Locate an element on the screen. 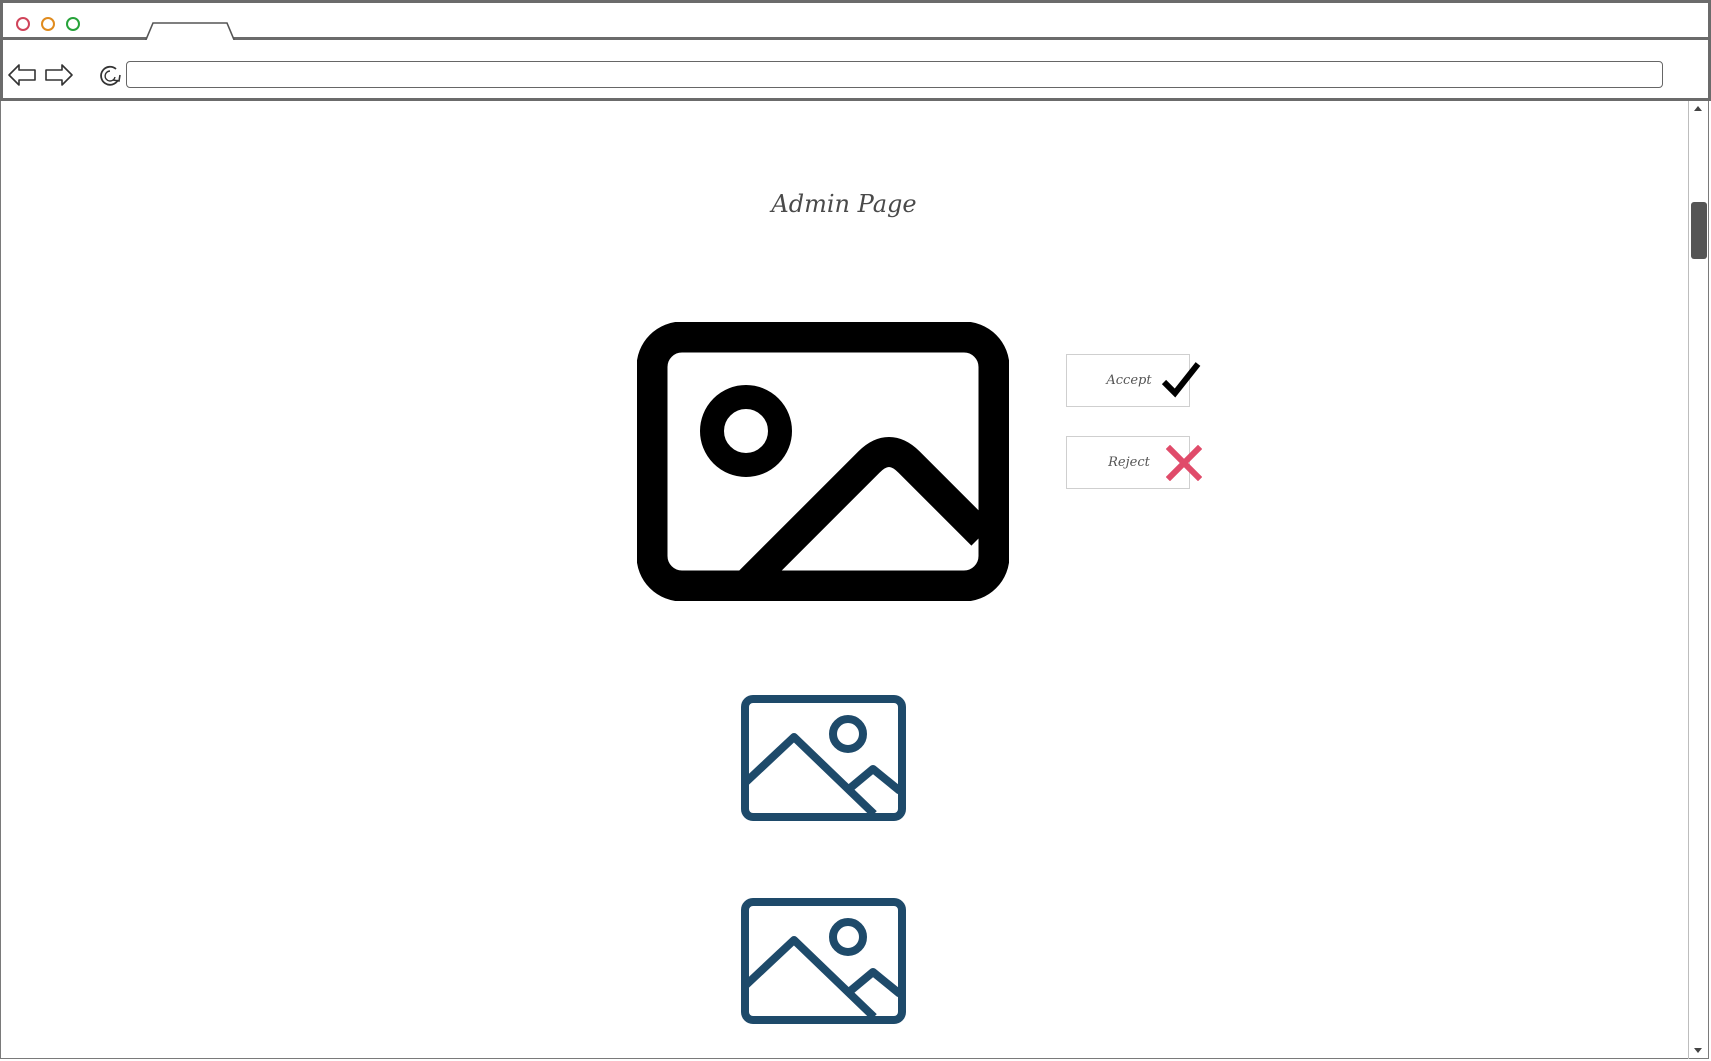 Image resolution: width=1711 pixels, height=1061 pixels. checkmark-icon is located at coordinates (1181, 380).